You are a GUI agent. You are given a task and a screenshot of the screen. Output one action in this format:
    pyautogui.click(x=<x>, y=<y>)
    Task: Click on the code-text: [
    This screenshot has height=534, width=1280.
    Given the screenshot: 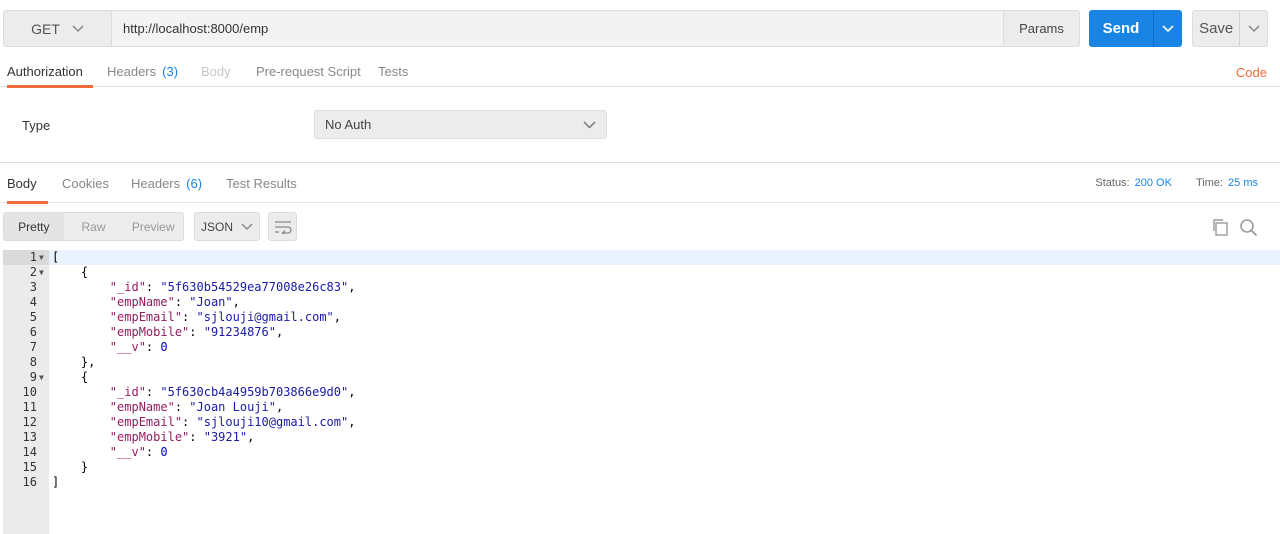 What is the action you would take?
    pyautogui.click(x=56, y=257)
    